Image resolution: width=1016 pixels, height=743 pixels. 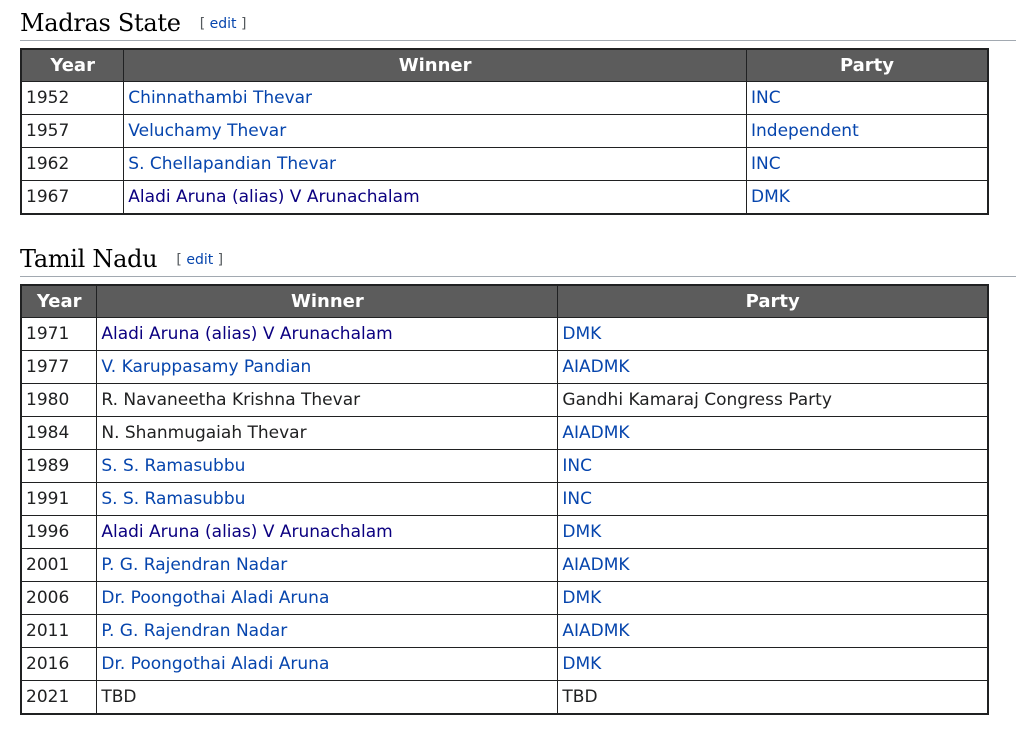 I want to click on winner-link: Chinnathambi Thevar, so click(x=220, y=98).